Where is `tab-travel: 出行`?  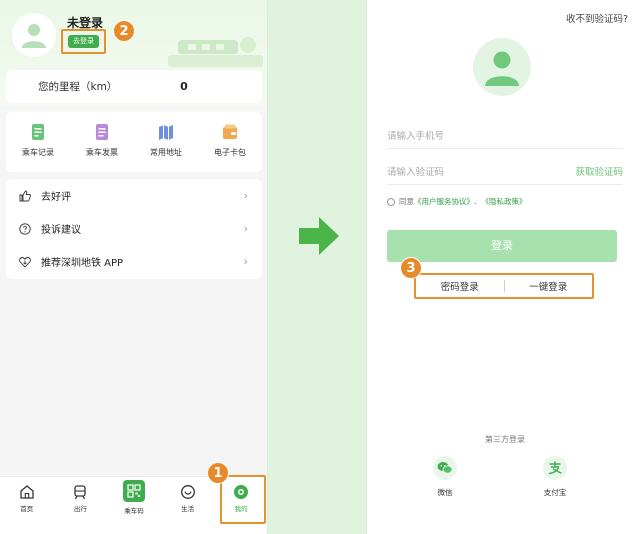 tab-travel: 出行 is located at coordinates (81, 505).